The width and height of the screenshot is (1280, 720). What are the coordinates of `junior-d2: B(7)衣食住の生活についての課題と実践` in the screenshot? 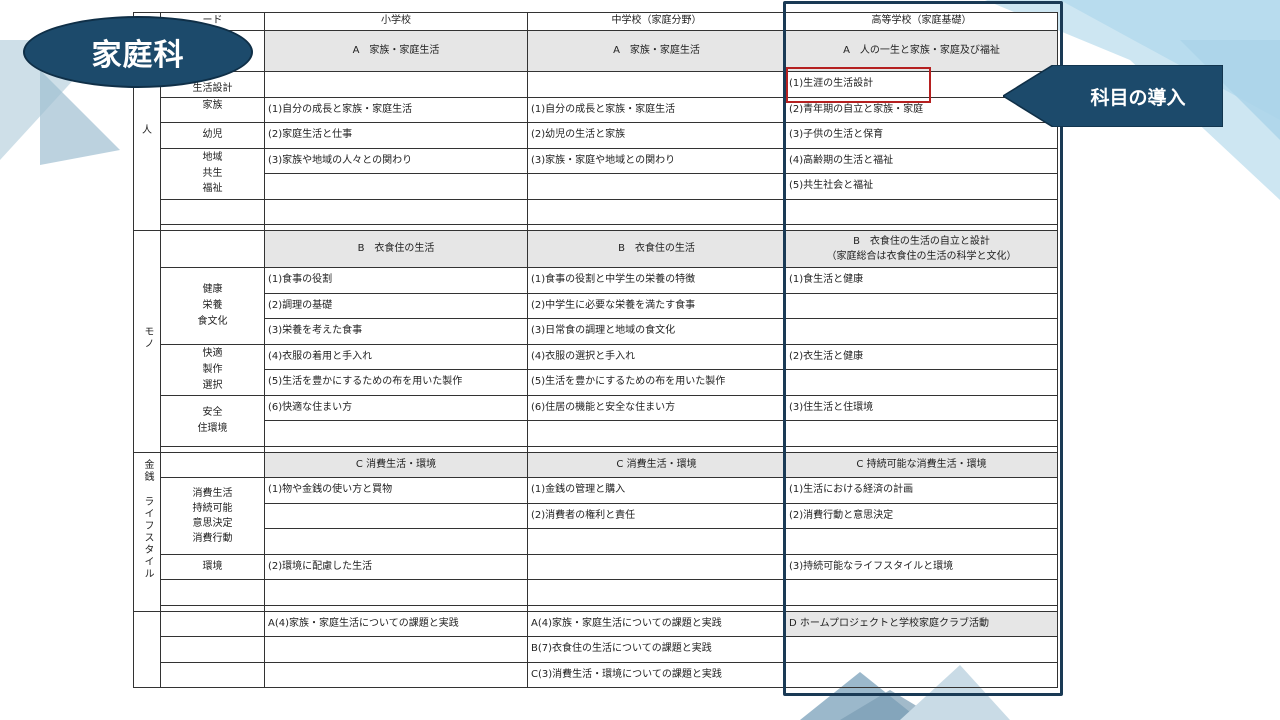 It's located at (656, 649).